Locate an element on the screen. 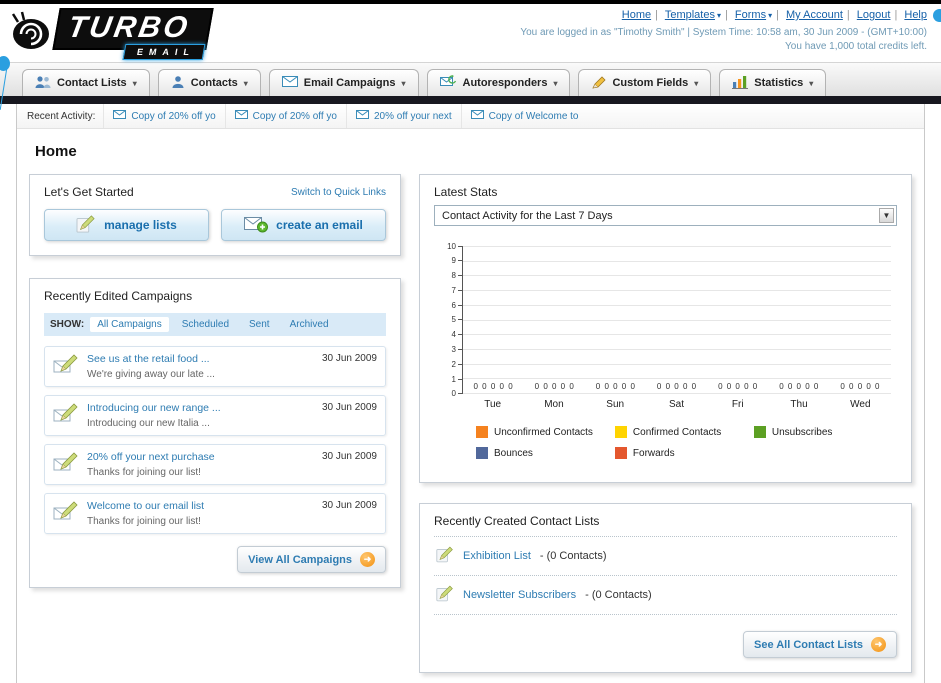 Image resolution: width=941 pixels, height=683 pixels. tab-custom-fields: Custom Fields ▾ is located at coordinates (645, 82).